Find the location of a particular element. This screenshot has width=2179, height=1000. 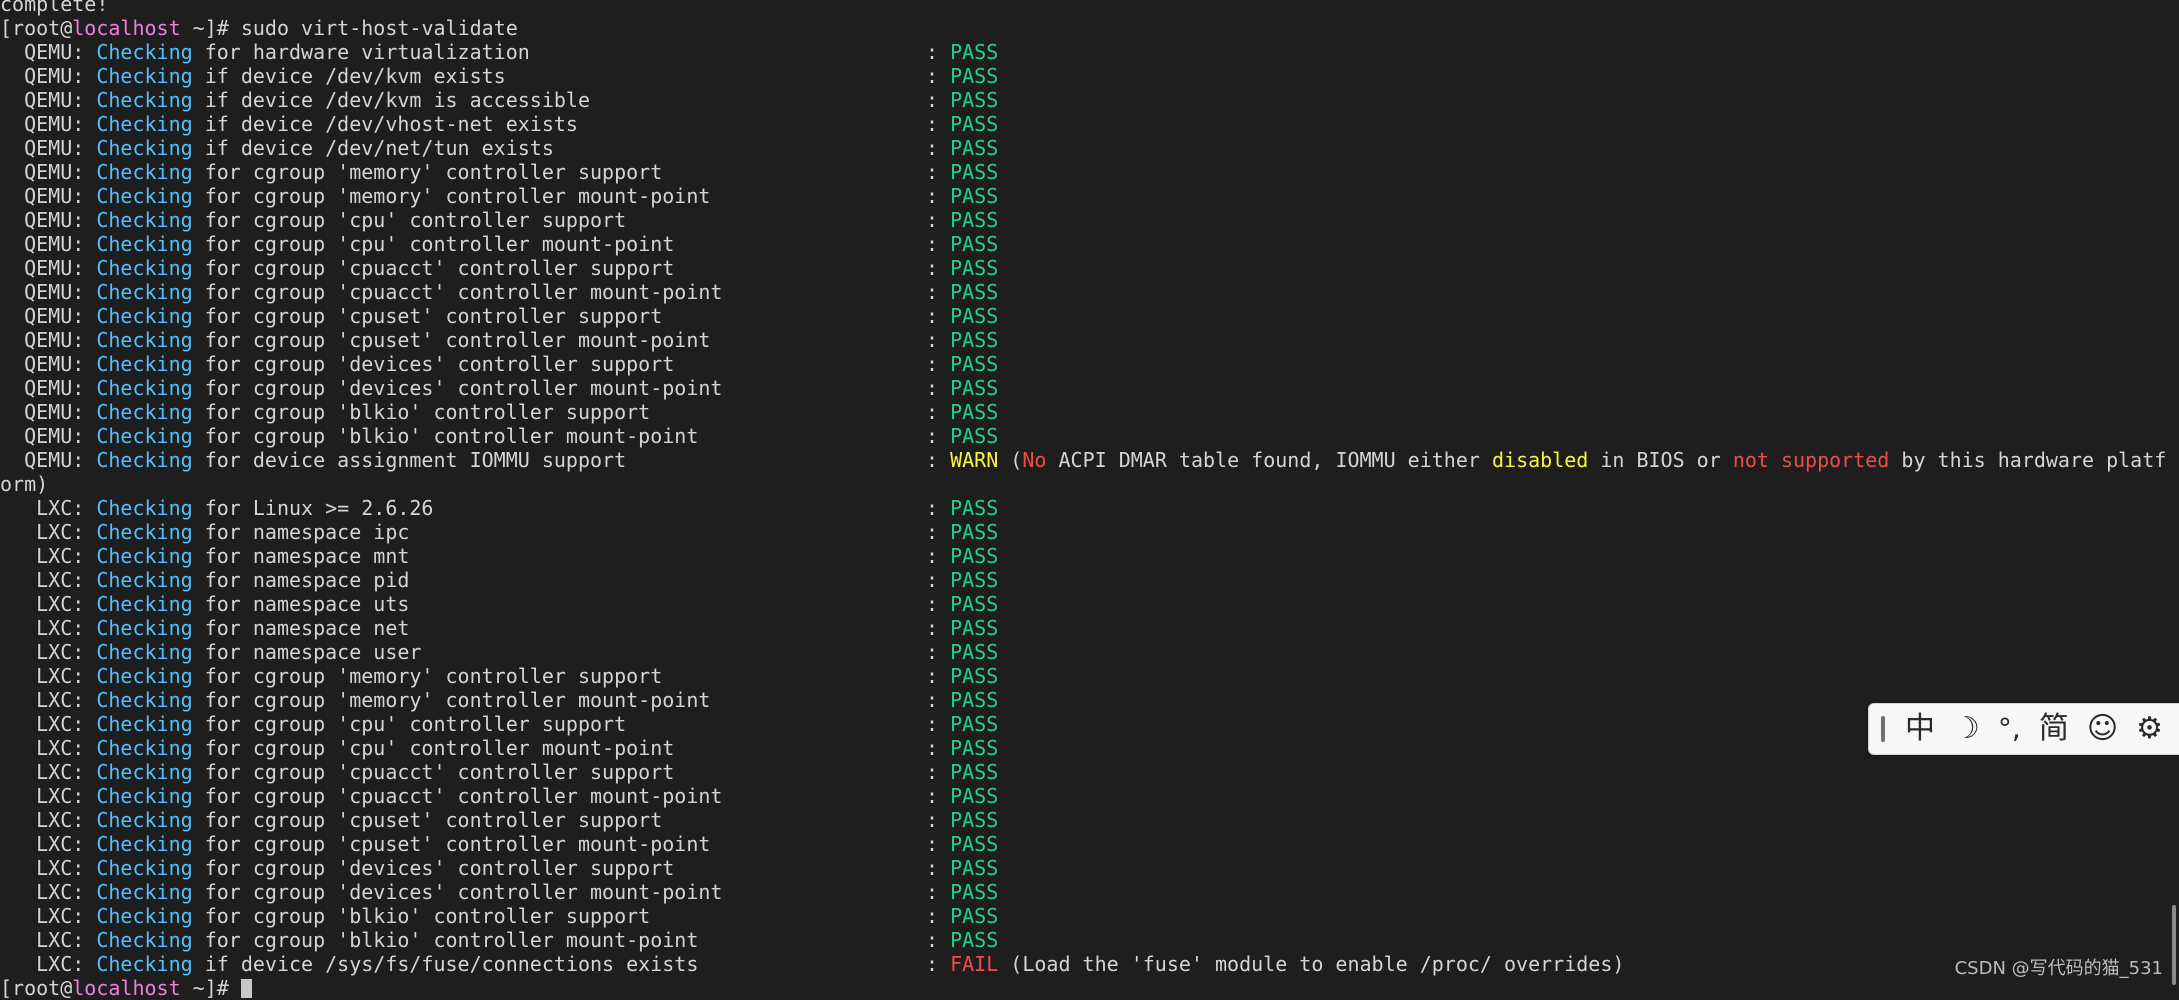

check-description: for cgroup 'cpu' controller support is located at coordinates (409, 220).